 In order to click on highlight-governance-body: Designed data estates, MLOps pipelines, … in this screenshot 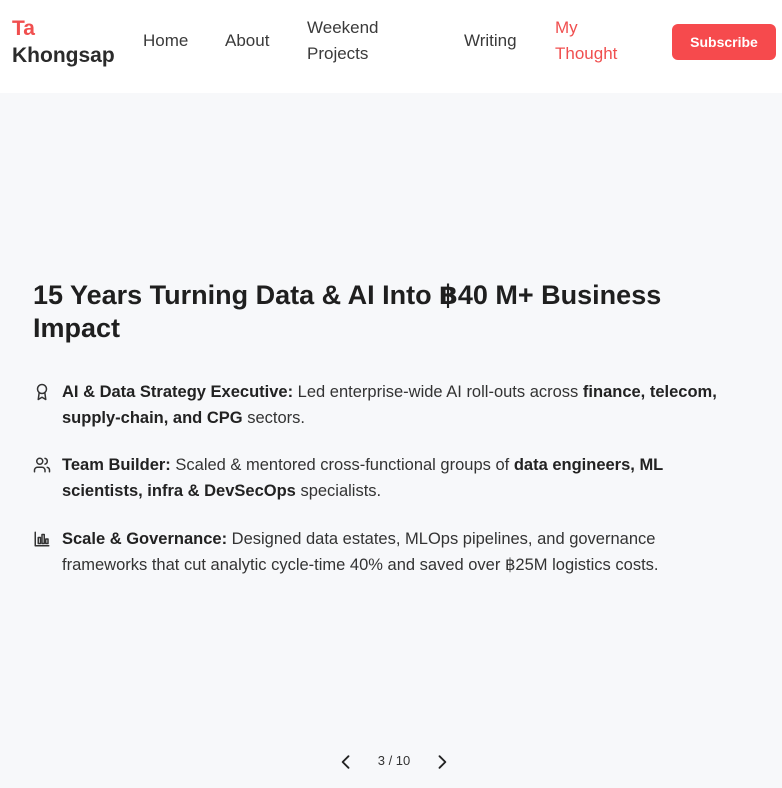, I will do `click(441, 539)`.